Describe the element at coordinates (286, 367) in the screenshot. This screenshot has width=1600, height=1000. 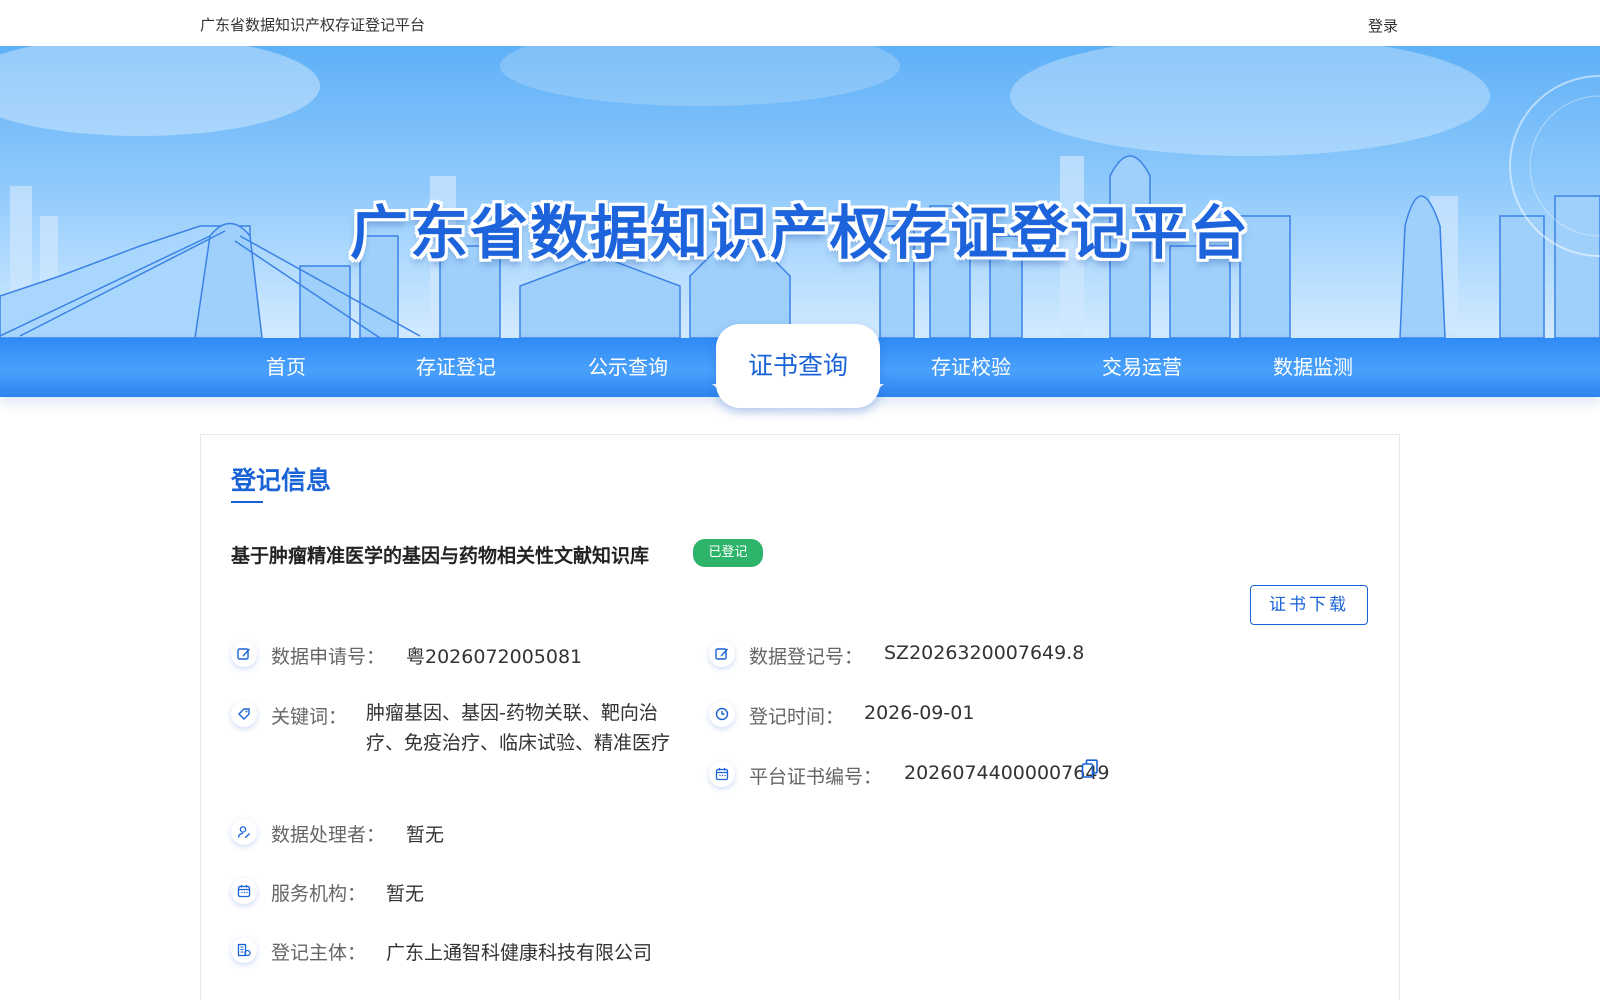
I see `nav-item-home: 首页` at that location.